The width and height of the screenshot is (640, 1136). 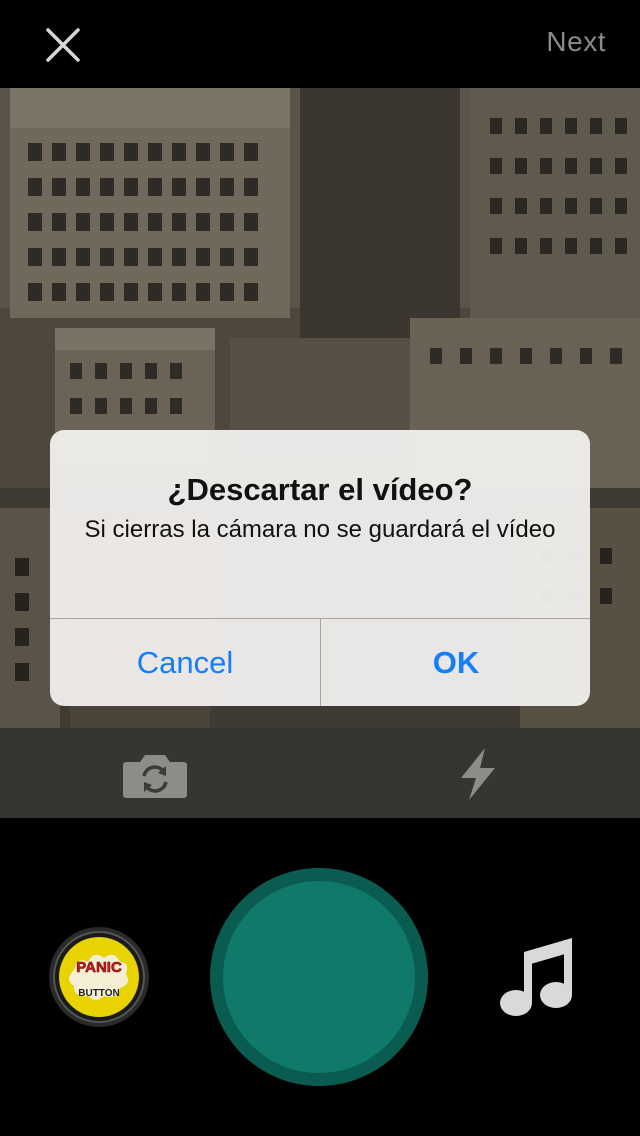 I want to click on music-note-icon, so click(x=536, y=977).